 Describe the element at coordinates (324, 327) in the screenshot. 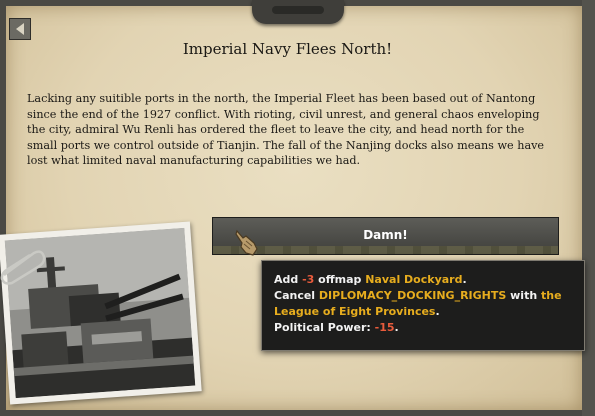

I see `tooltip-text: Political Power:` at that location.